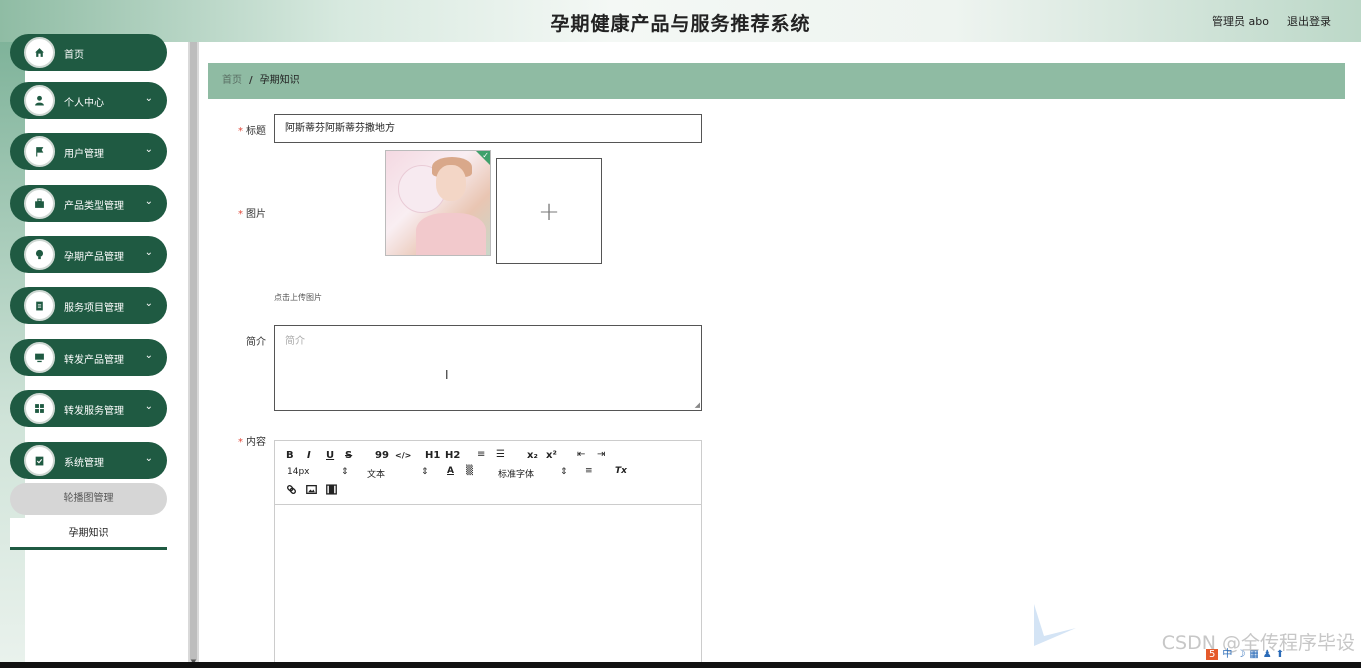  What do you see at coordinates (39, 305) in the screenshot?
I see `clipboard-icon` at bounding box center [39, 305].